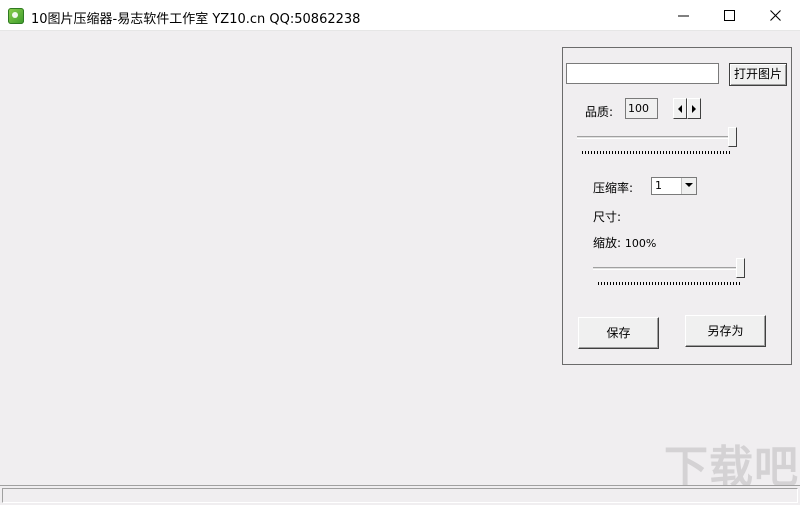 This screenshot has height=505, width=800. What do you see at coordinates (674, 186) in the screenshot?
I see `compression-select: 1` at bounding box center [674, 186].